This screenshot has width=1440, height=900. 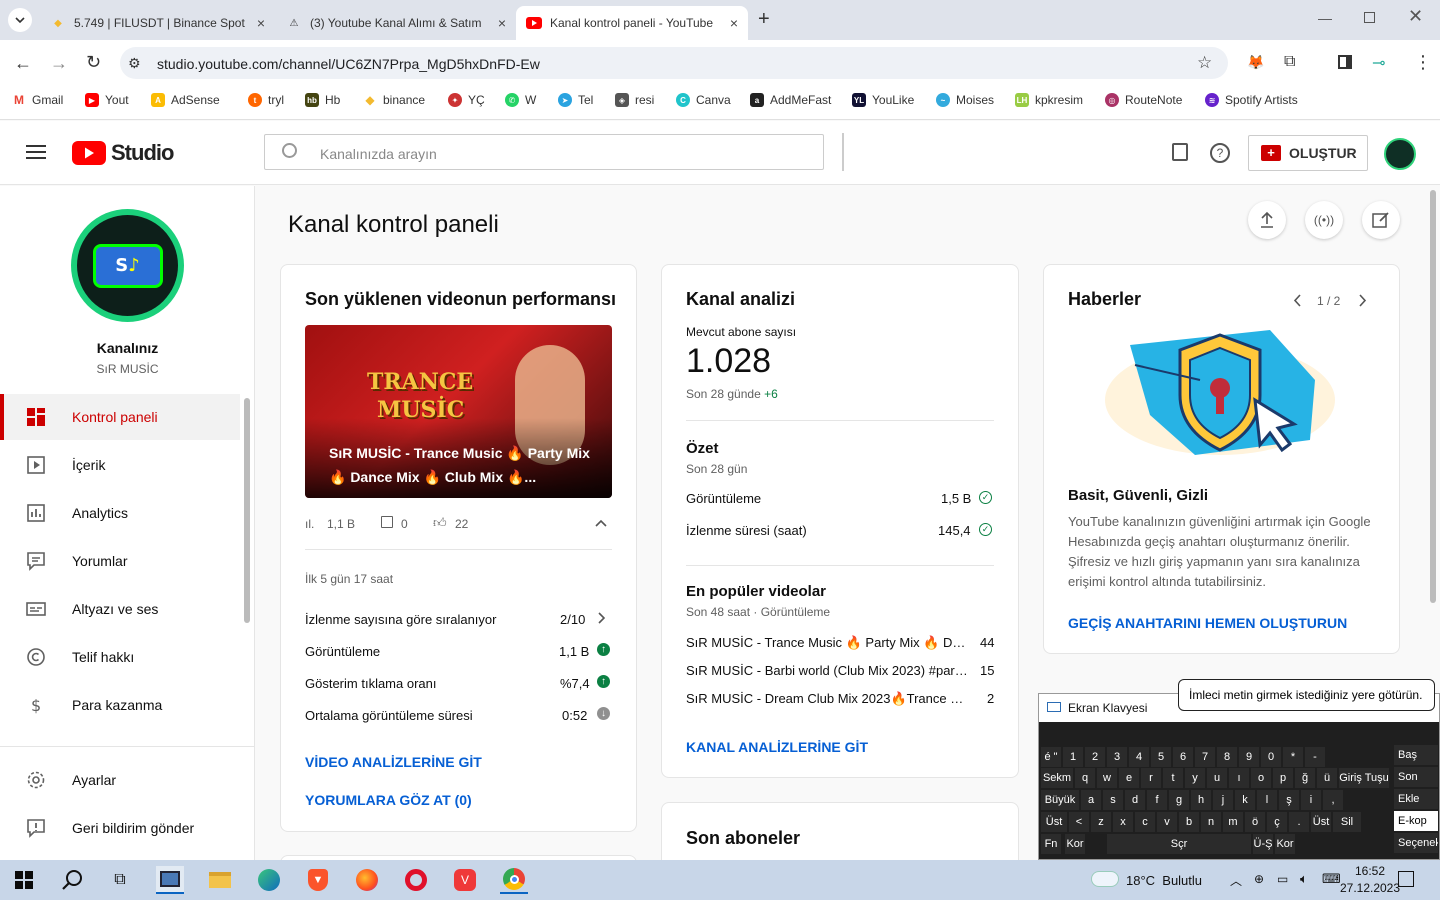 What do you see at coordinates (1299, 822) in the screenshot?
I see `keyboard-key: .` at bounding box center [1299, 822].